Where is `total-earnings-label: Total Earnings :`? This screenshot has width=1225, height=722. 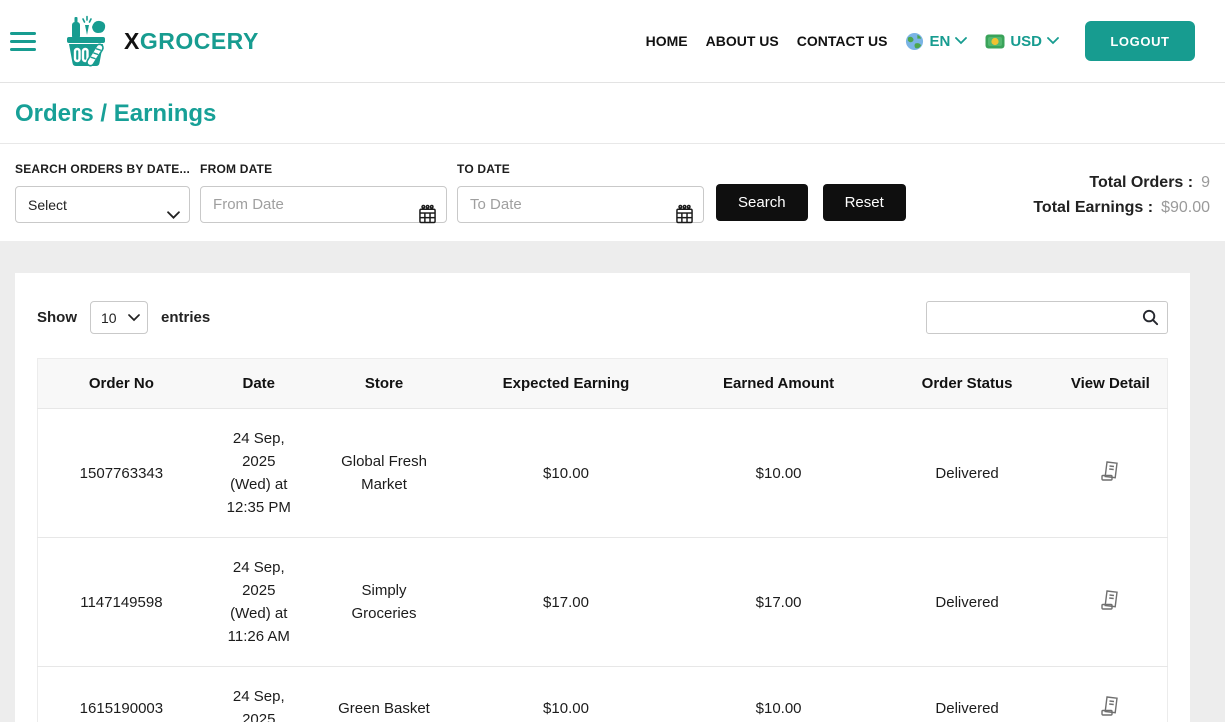 total-earnings-label: Total Earnings : is located at coordinates (1093, 207).